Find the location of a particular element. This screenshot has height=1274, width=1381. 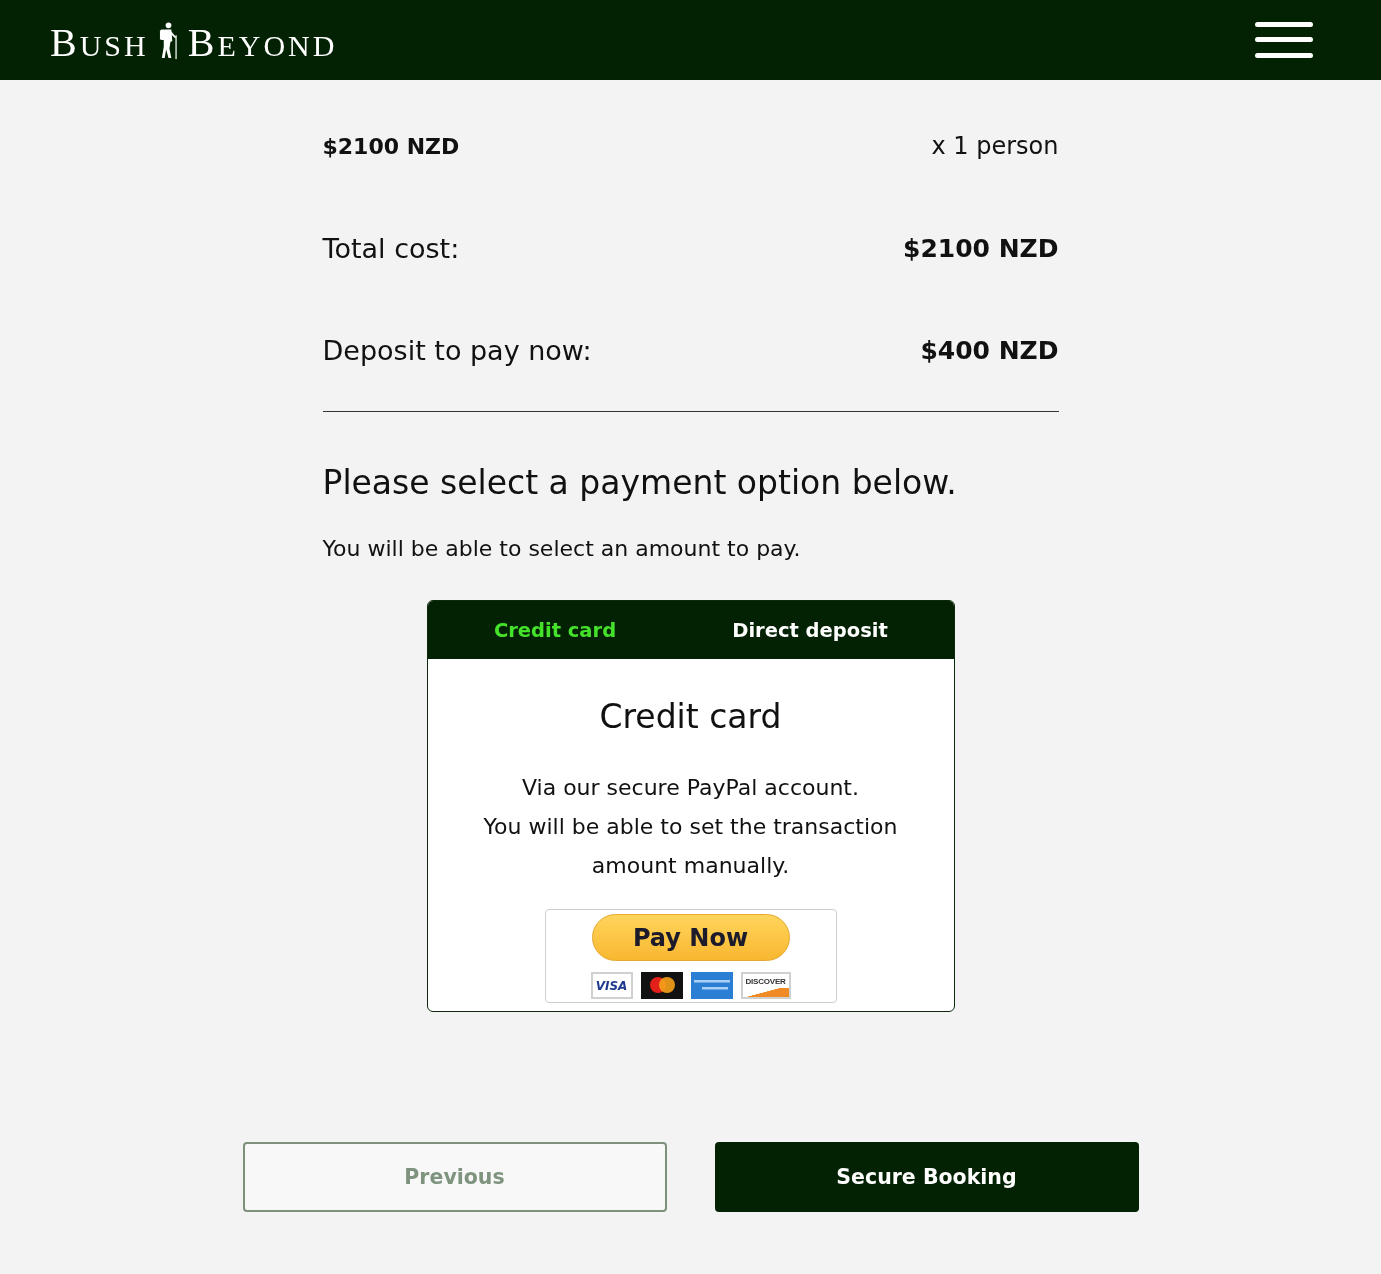

payment-note: You will be able to select an amount to pay. is located at coordinates (562, 549).